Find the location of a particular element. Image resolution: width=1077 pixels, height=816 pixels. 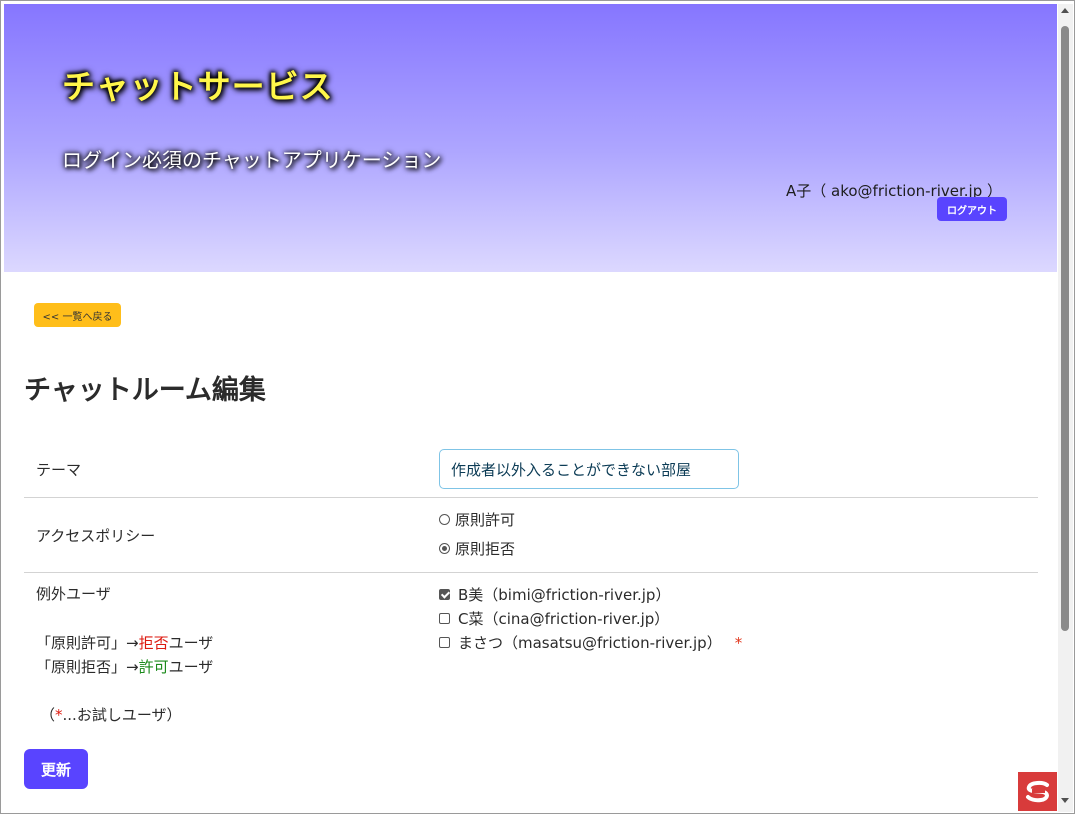

scroll-thumb is located at coordinates (1065, 328).